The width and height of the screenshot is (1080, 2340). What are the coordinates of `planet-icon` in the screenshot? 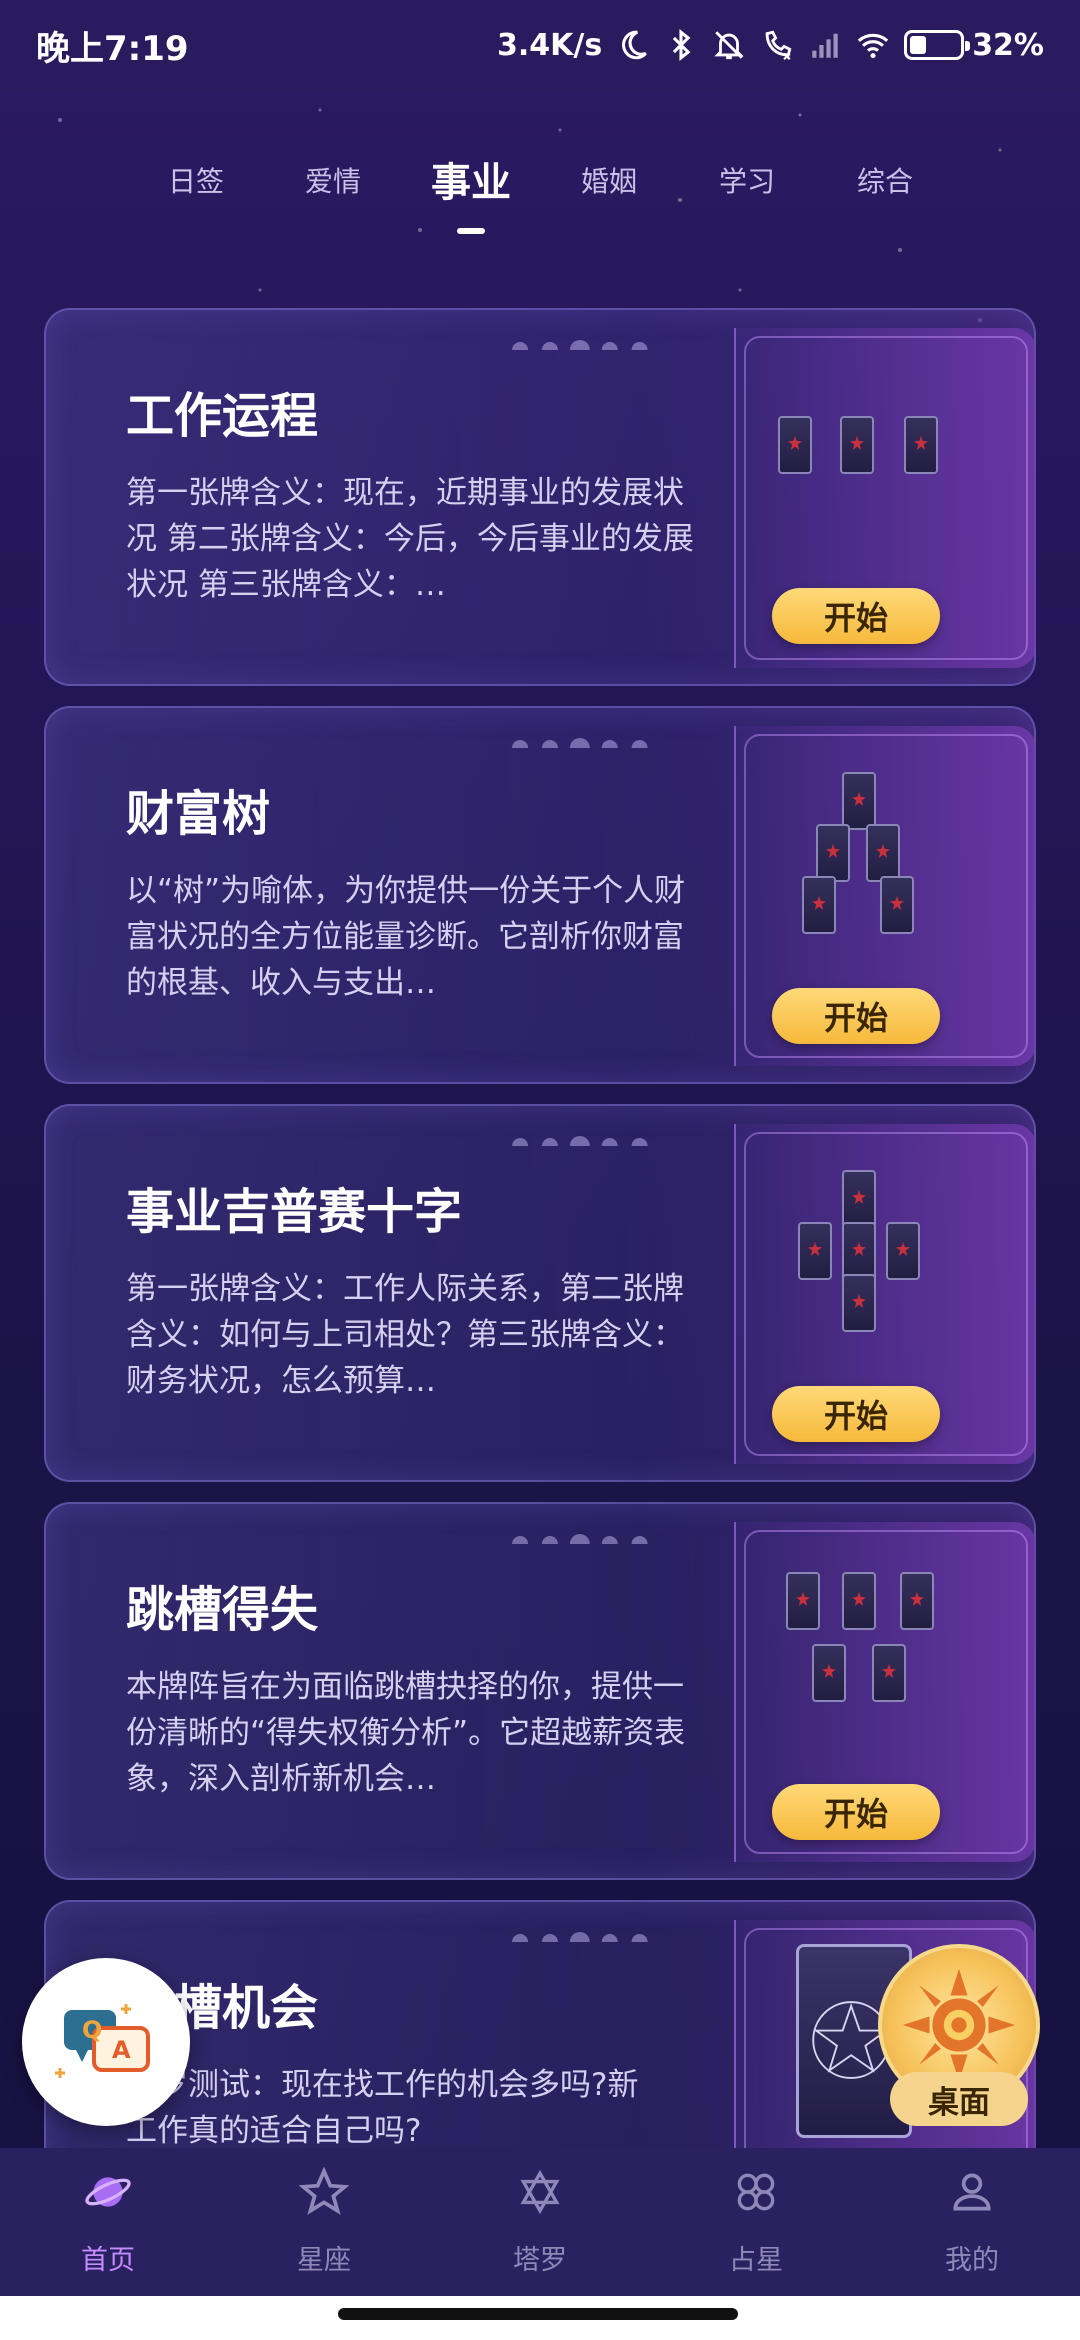 It's located at (108, 2195).